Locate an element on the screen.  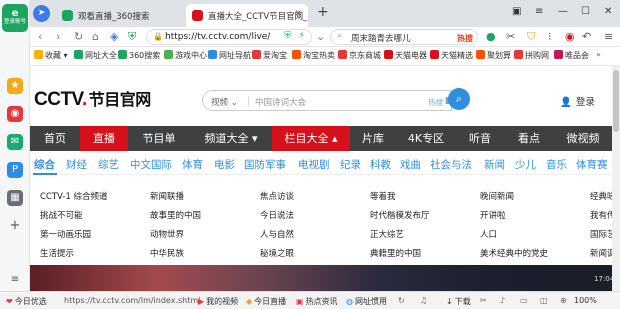
minimize-icon: — is located at coordinates (563, 11).